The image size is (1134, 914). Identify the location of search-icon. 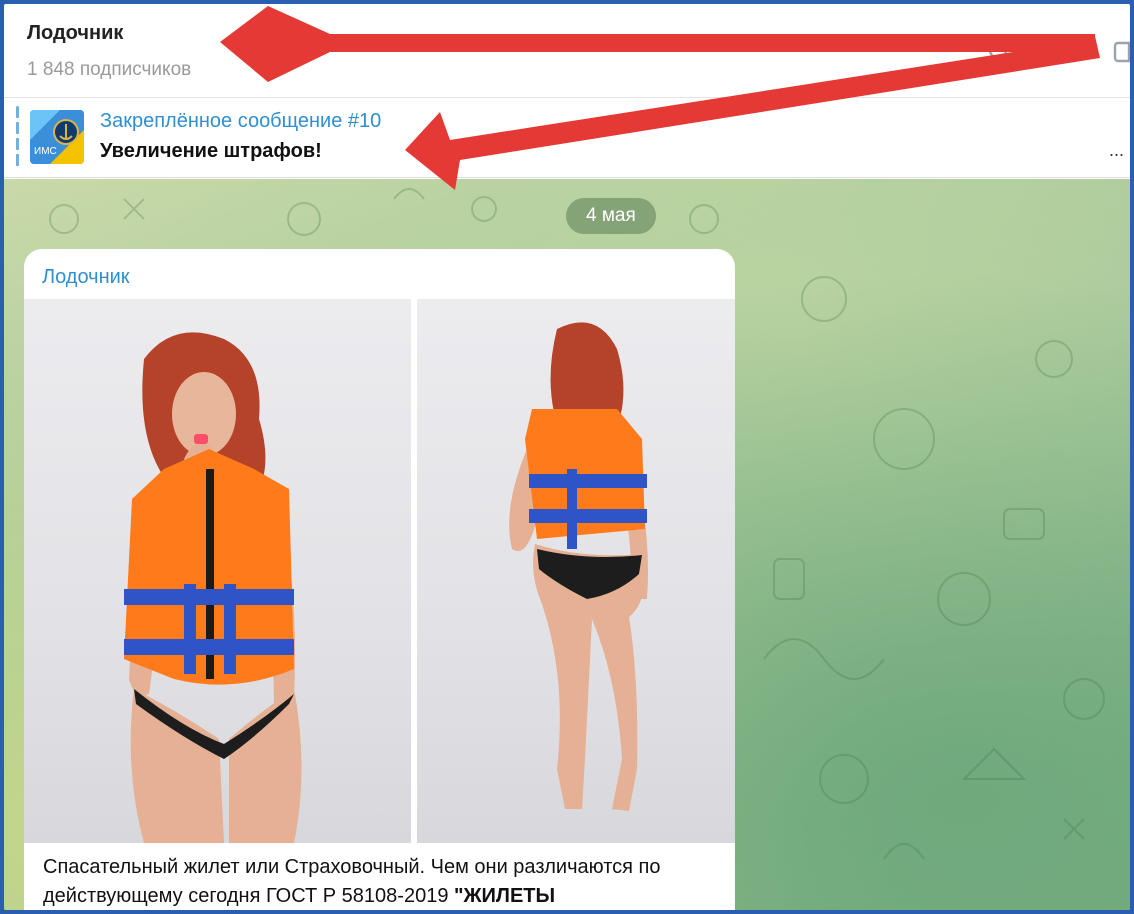
(1000, 52).